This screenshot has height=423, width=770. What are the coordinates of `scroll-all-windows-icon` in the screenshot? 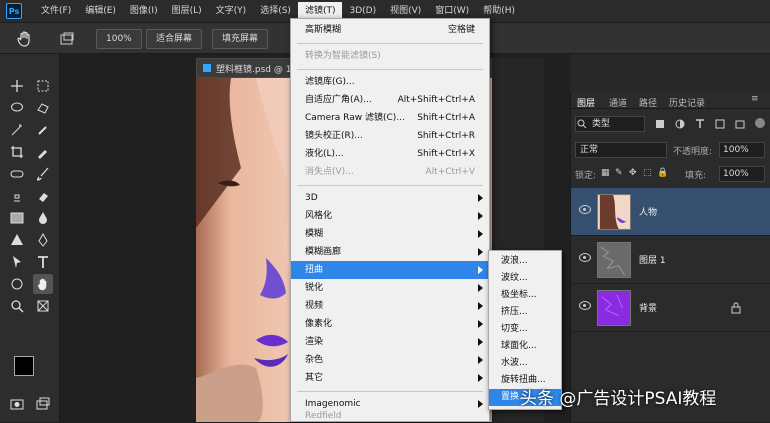 It's located at (67, 39).